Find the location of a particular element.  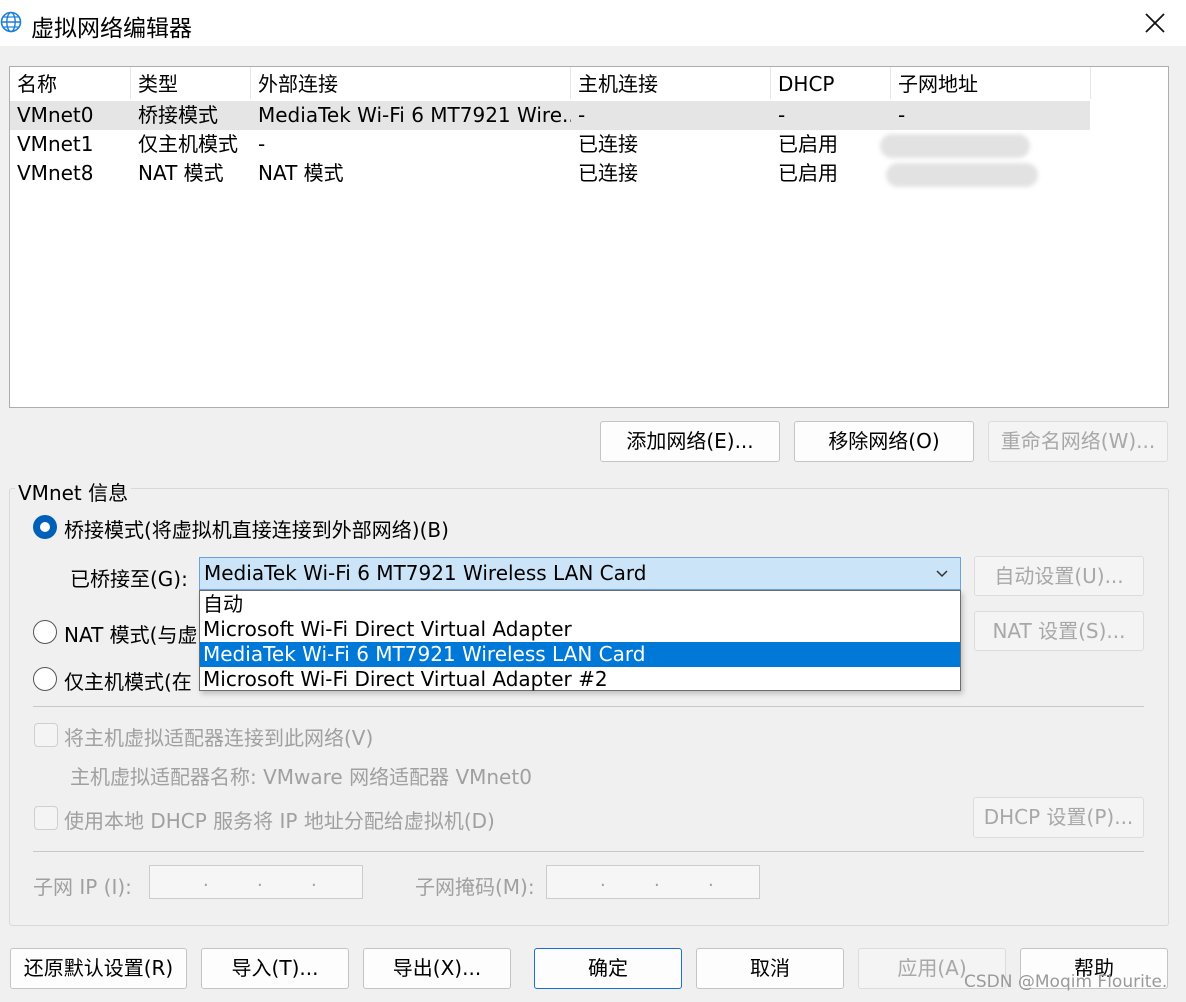

subnet-ip-label: 子网 IP (I): is located at coordinates (82, 887).